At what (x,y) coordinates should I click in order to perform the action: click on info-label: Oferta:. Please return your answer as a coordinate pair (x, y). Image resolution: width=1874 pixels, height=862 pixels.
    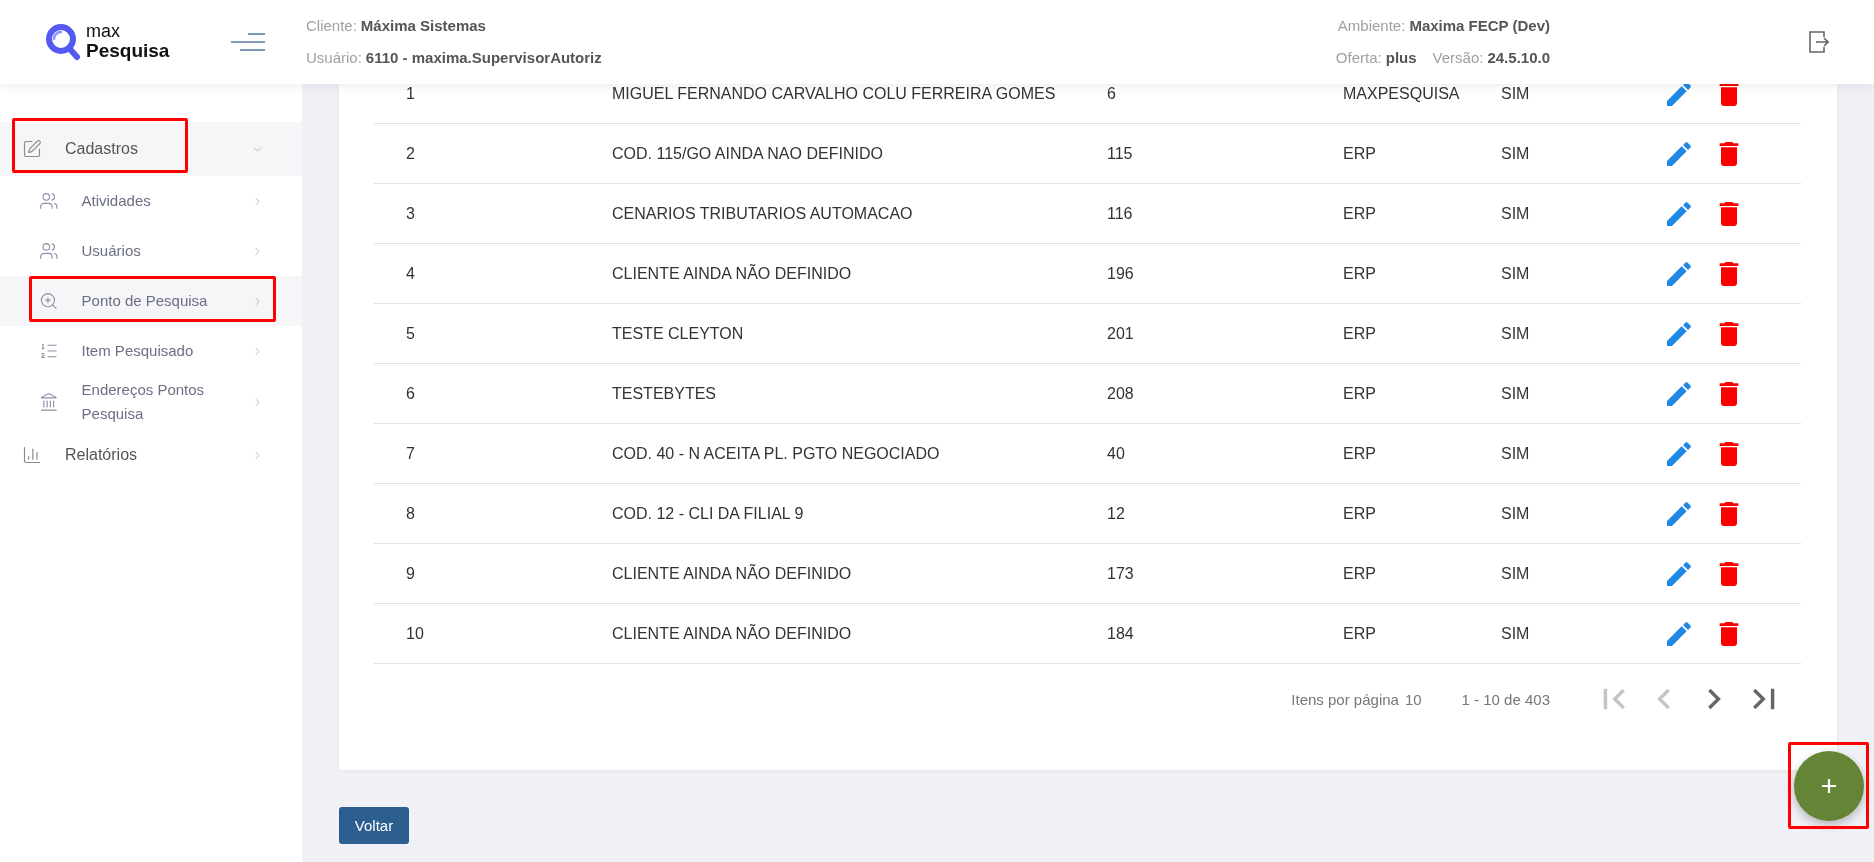
    Looking at the image, I should click on (1358, 58).